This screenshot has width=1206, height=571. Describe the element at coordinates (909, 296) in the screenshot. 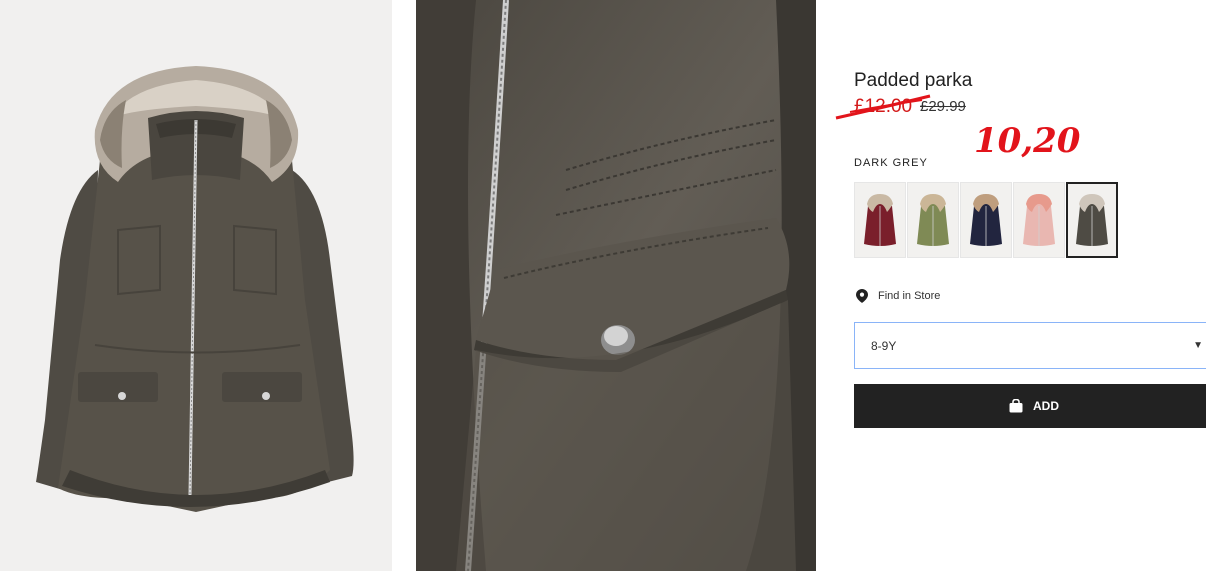

I see `find-in-store-label: Find in Store` at that location.